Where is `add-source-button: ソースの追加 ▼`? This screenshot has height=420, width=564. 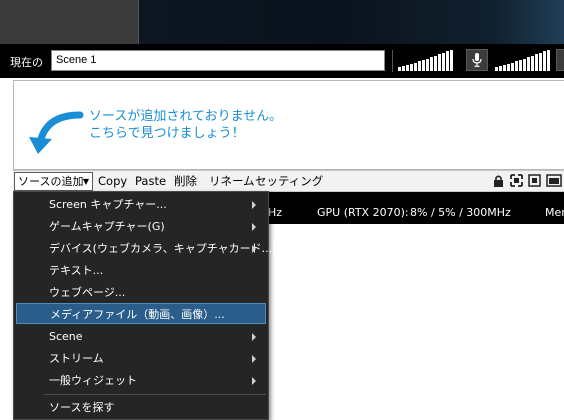
add-source-button: ソースの追加 ▼ is located at coordinates (53, 181).